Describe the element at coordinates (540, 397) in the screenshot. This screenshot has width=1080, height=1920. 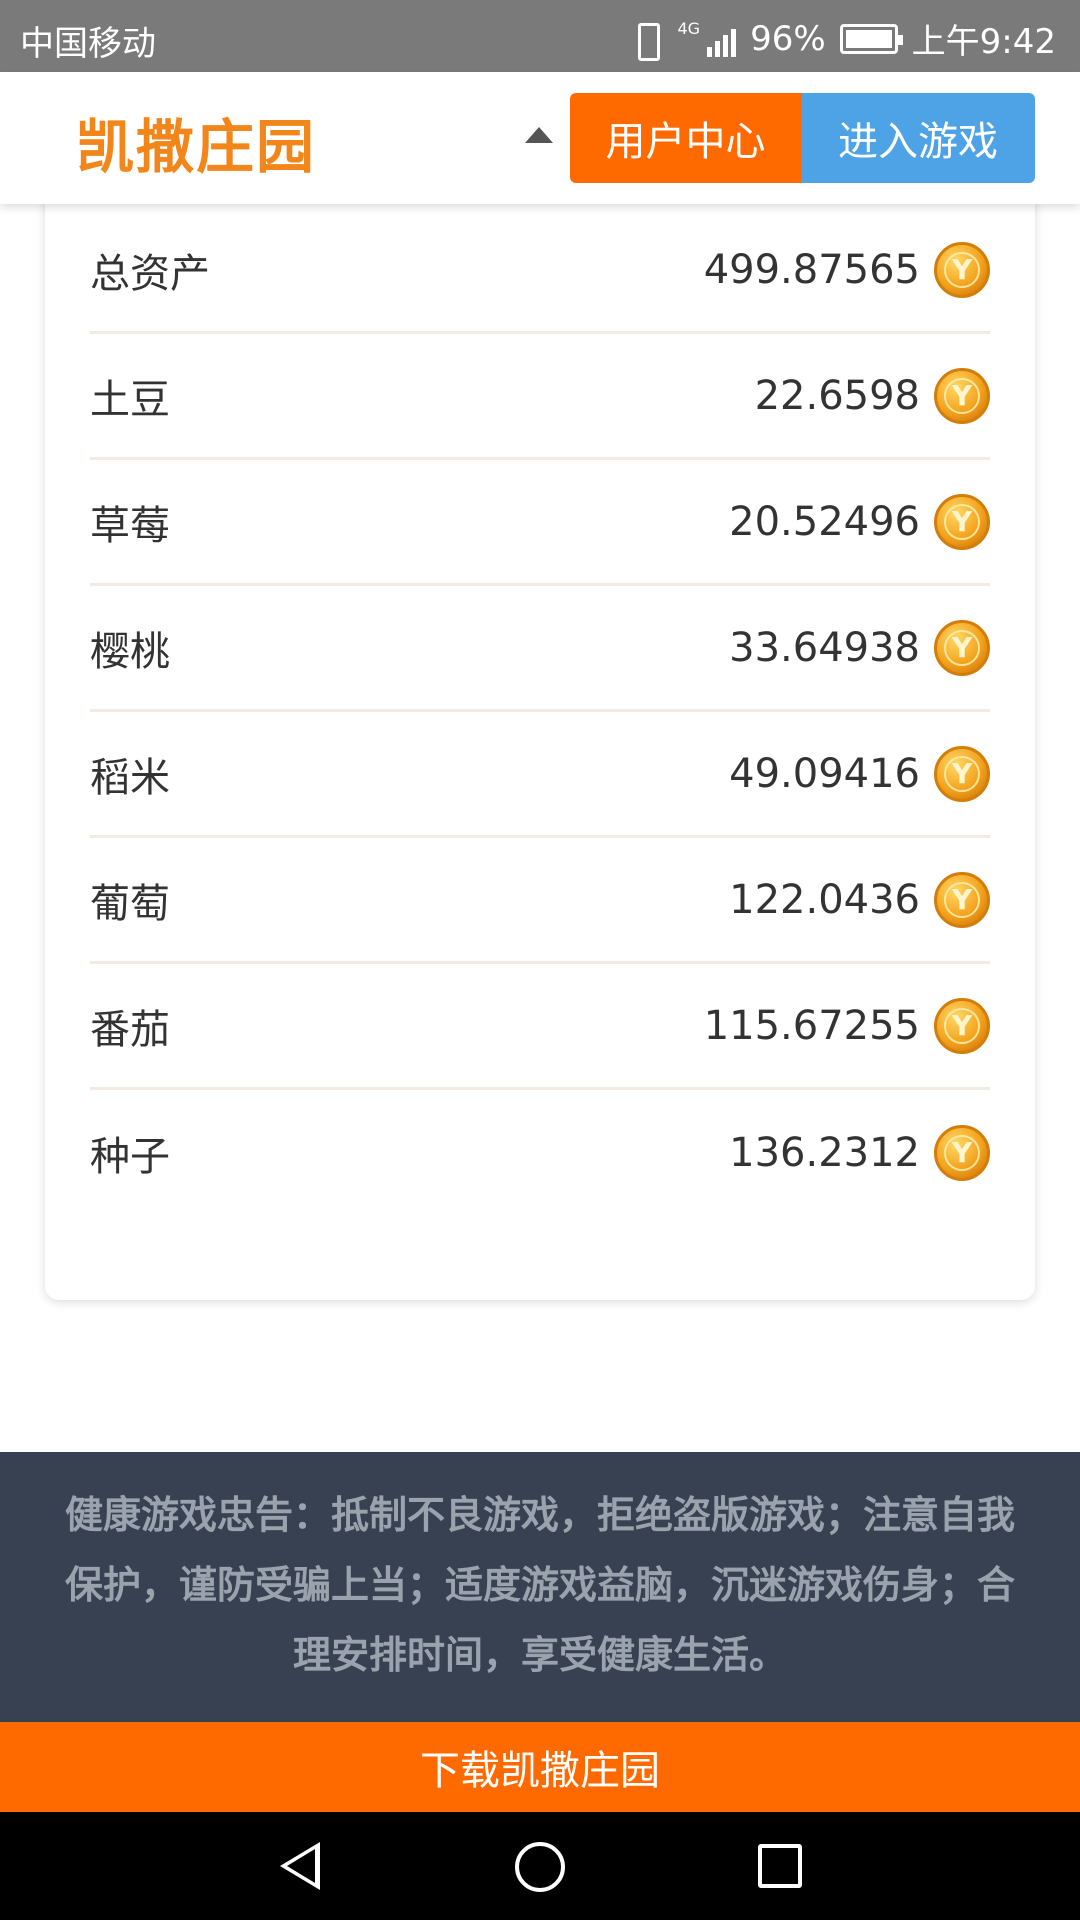
I see `asset-row: 土豆 22.6598 Y` at that location.